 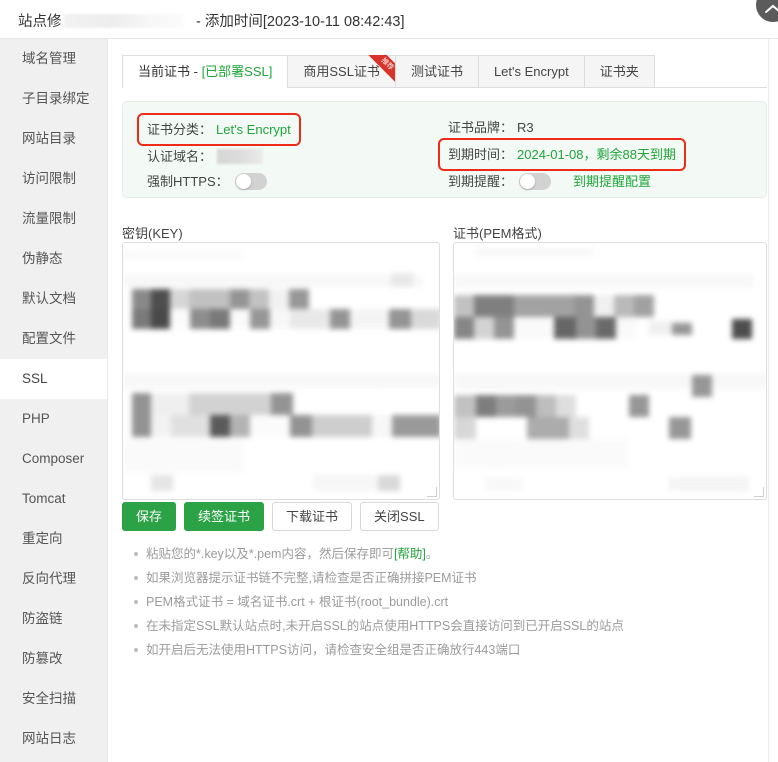 What do you see at coordinates (481, 181) in the screenshot?
I see `expiry-reminder-label: 到期提醒：` at bounding box center [481, 181].